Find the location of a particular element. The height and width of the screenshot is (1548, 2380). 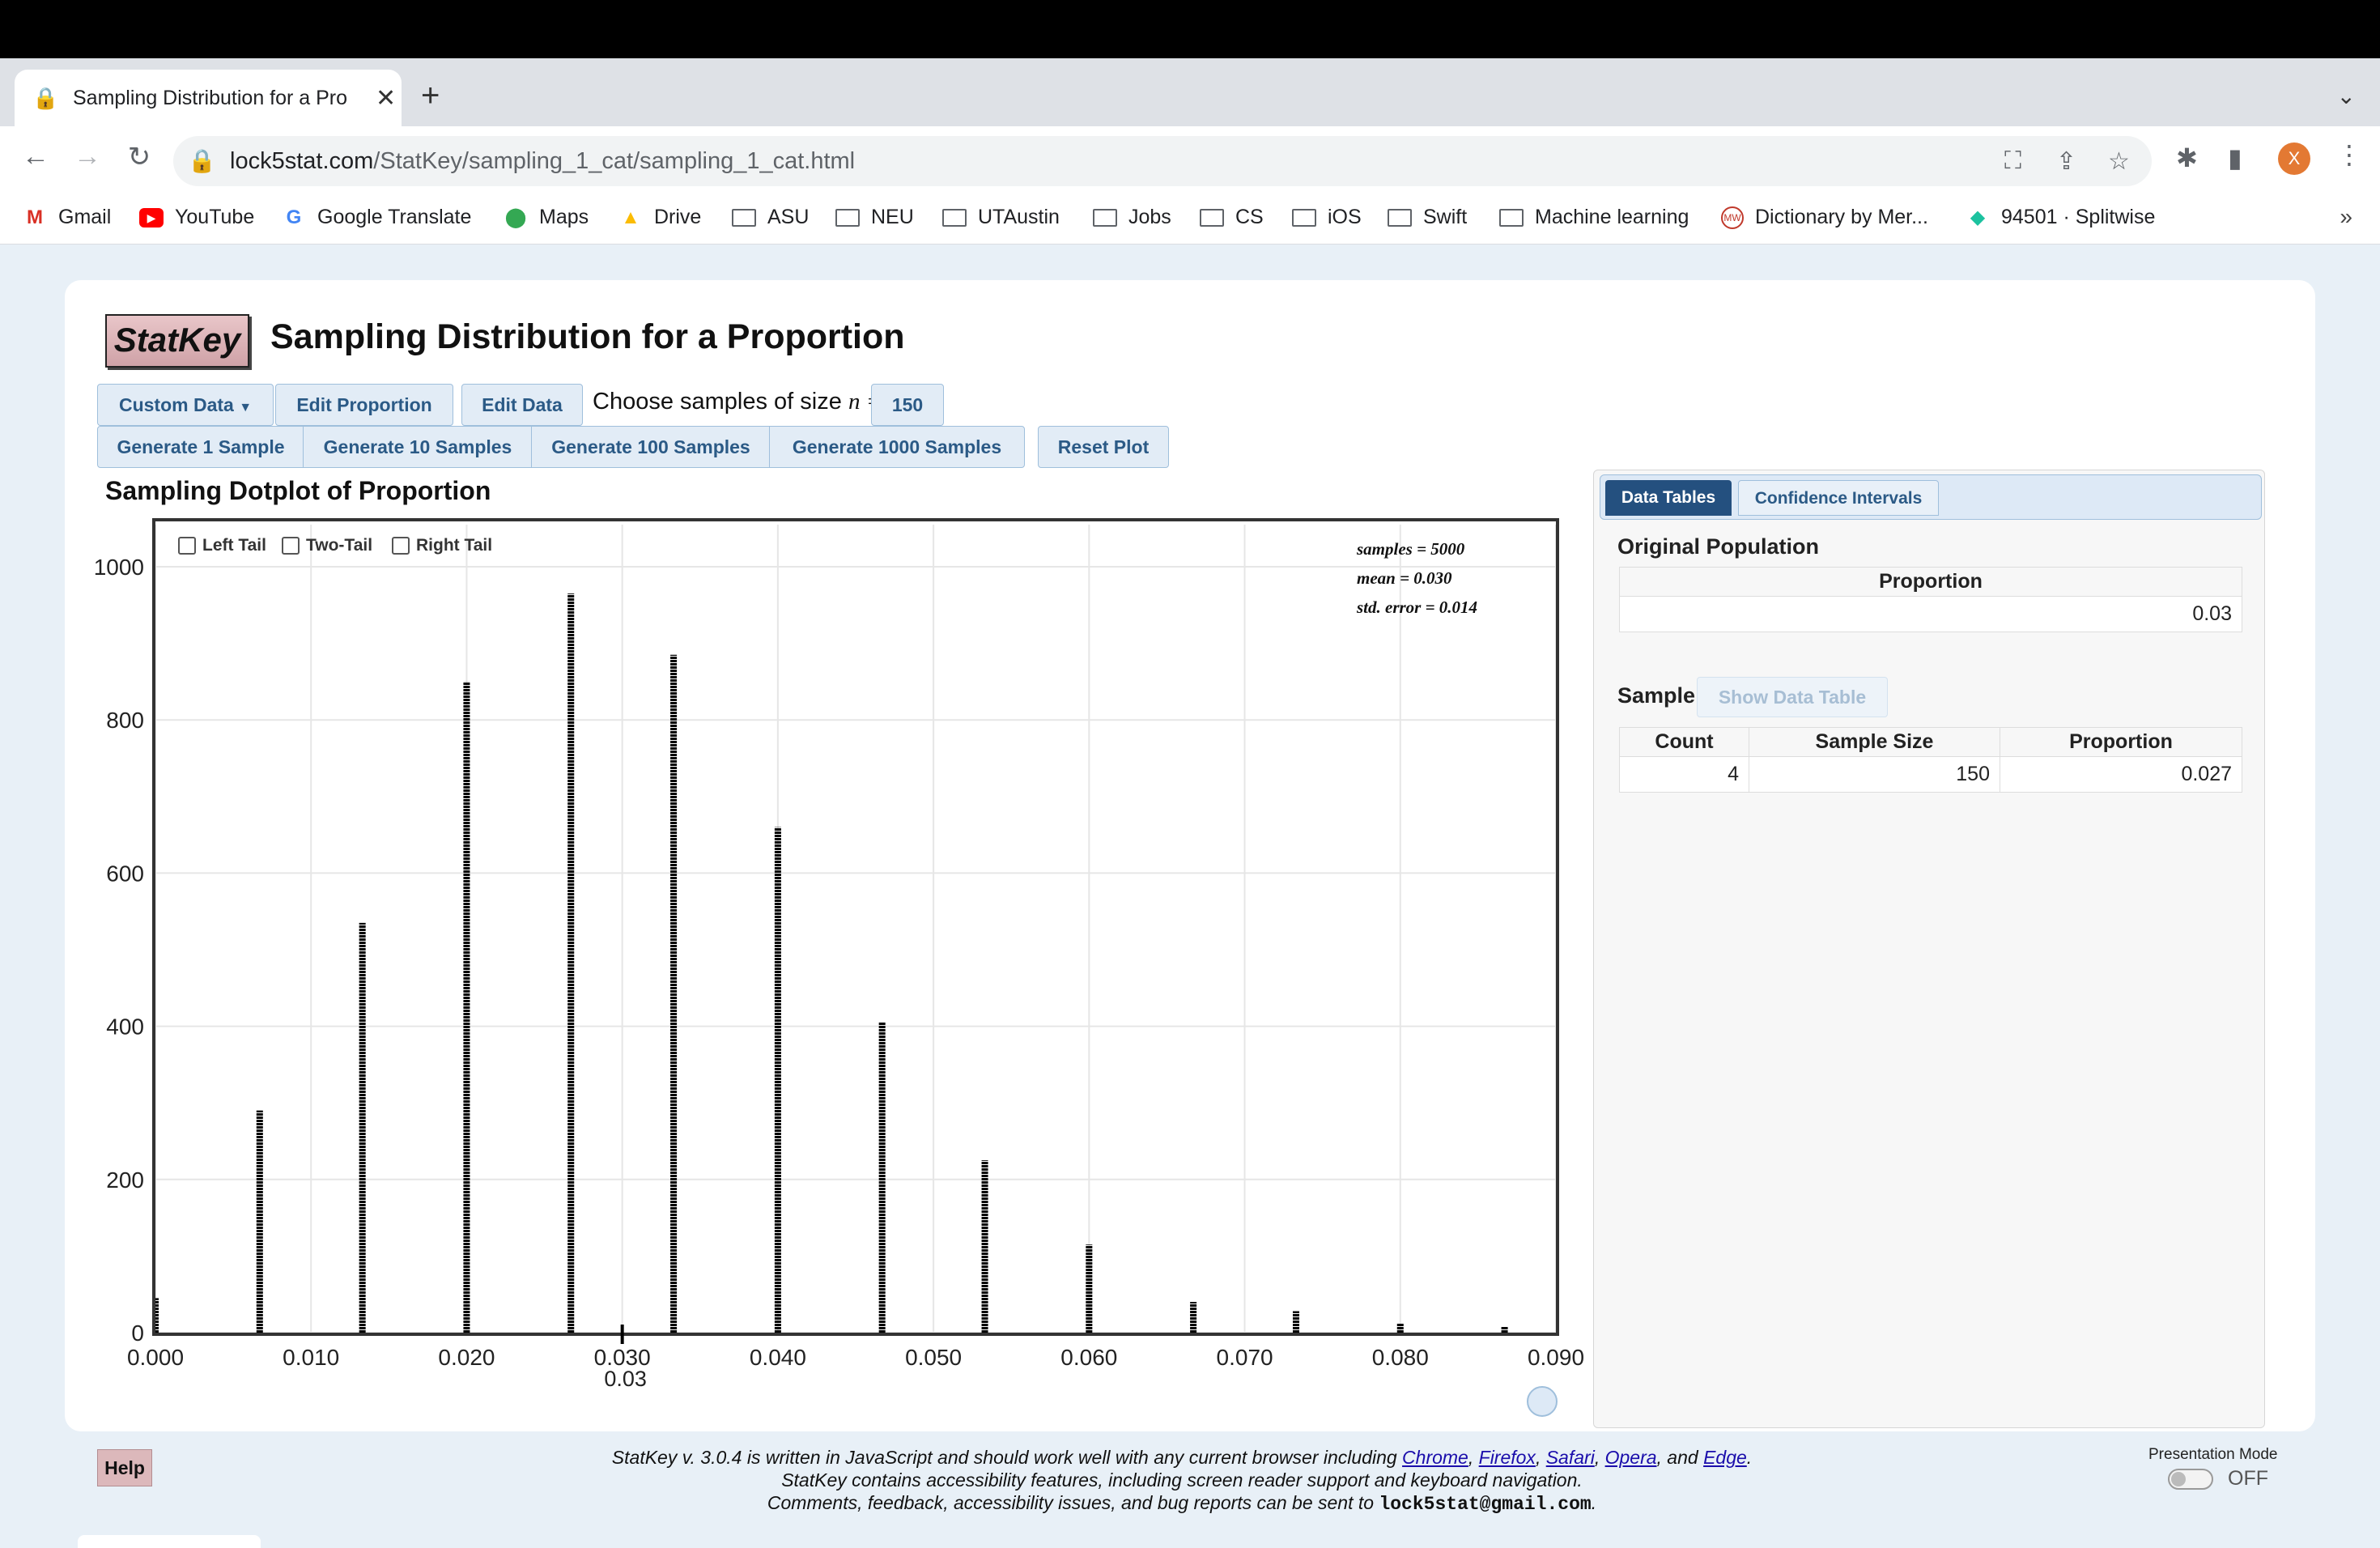

caret-down-icon: ▼ is located at coordinates (246, 408).